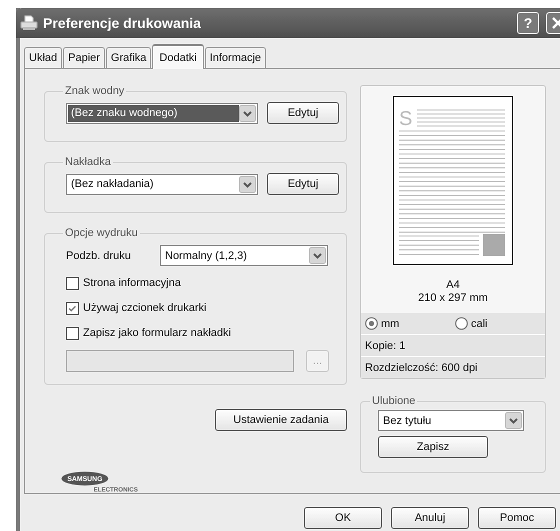 This screenshot has height=531, width=560. What do you see at coordinates (244, 255) in the screenshot?
I see `print-order-dropdown: Normalny (1,2,3)` at bounding box center [244, 255].